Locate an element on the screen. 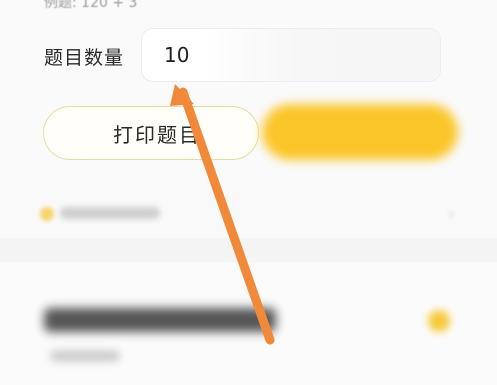  question-count-label: 题目数量 is located at coordinates (84, 58).